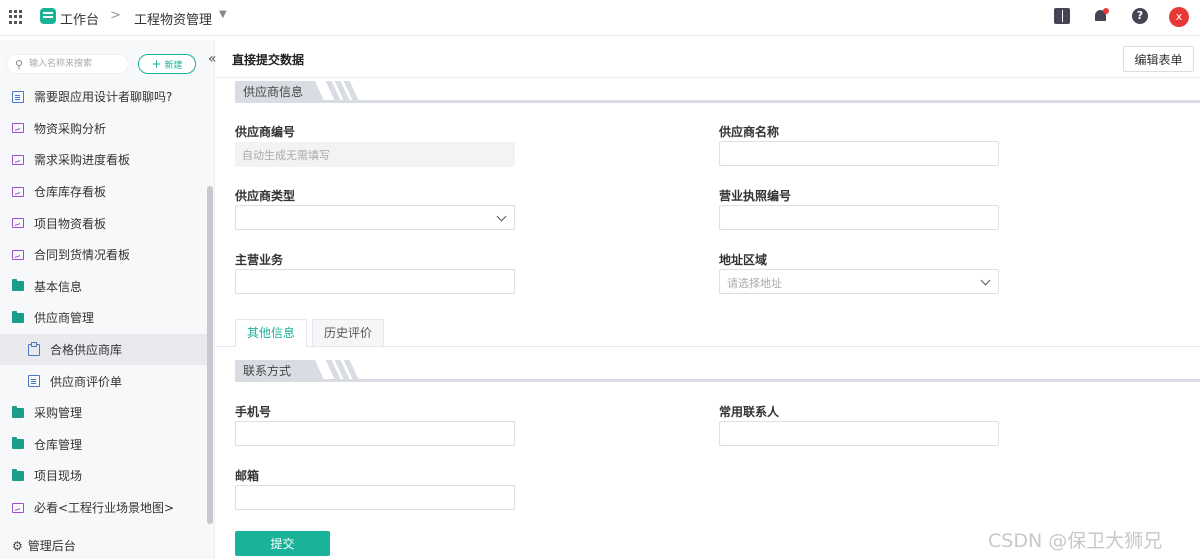 The width and height of the screenshot is (1200, 559). Describe the element at coordinates (58, 286) in the screenshot. I see `sidebar-item-label: 基本信息` at that location.